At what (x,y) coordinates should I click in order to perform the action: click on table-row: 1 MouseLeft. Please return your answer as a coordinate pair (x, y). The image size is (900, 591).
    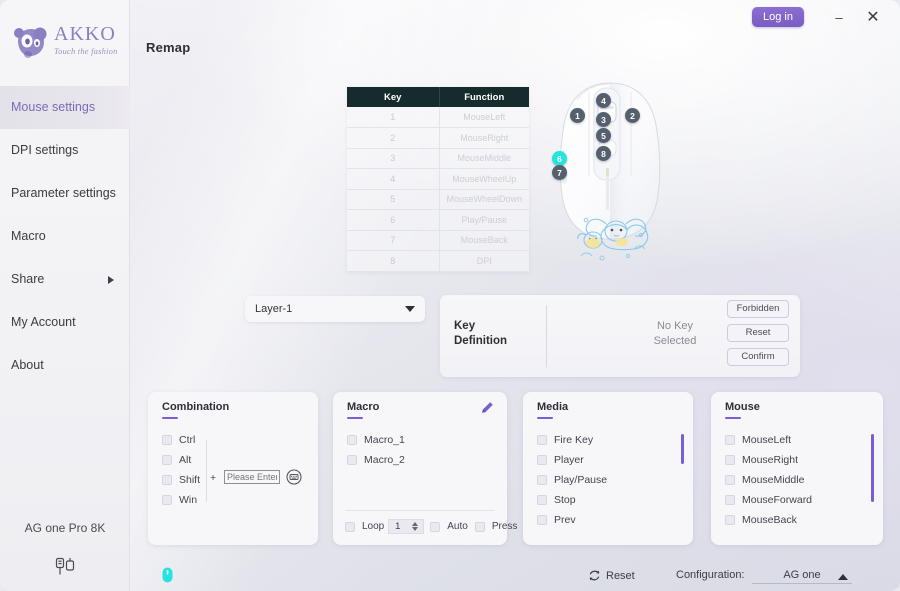
    Looking at the image, I should click on (438, 117).